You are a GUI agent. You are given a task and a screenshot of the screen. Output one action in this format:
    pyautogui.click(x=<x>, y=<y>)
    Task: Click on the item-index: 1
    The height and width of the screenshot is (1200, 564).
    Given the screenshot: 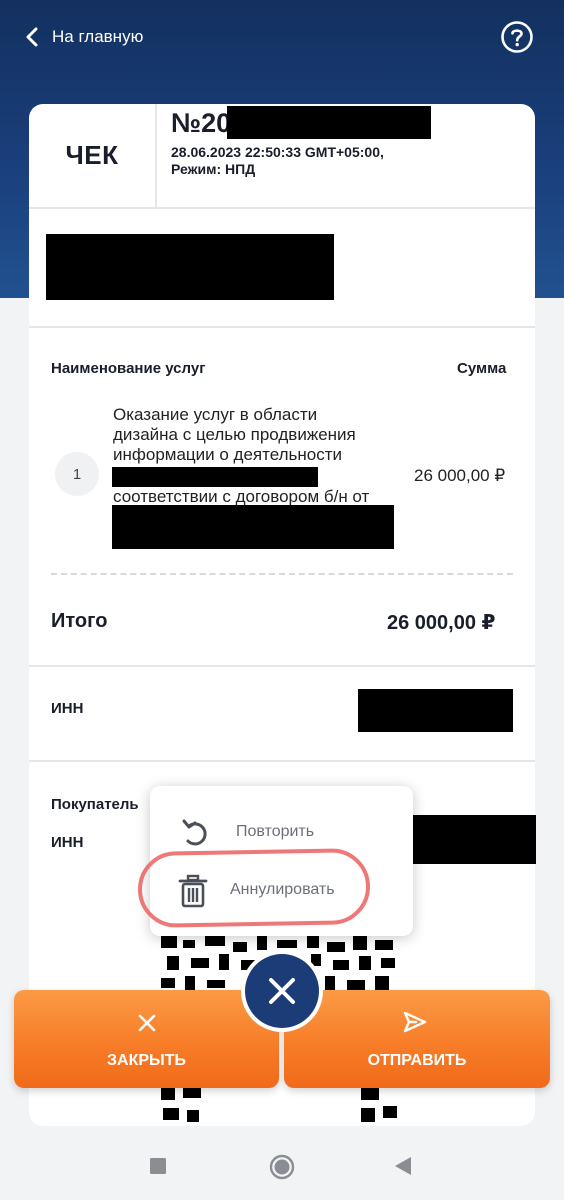 What is the action you would take?
    pyautogui.click(x=77, y=474)
    